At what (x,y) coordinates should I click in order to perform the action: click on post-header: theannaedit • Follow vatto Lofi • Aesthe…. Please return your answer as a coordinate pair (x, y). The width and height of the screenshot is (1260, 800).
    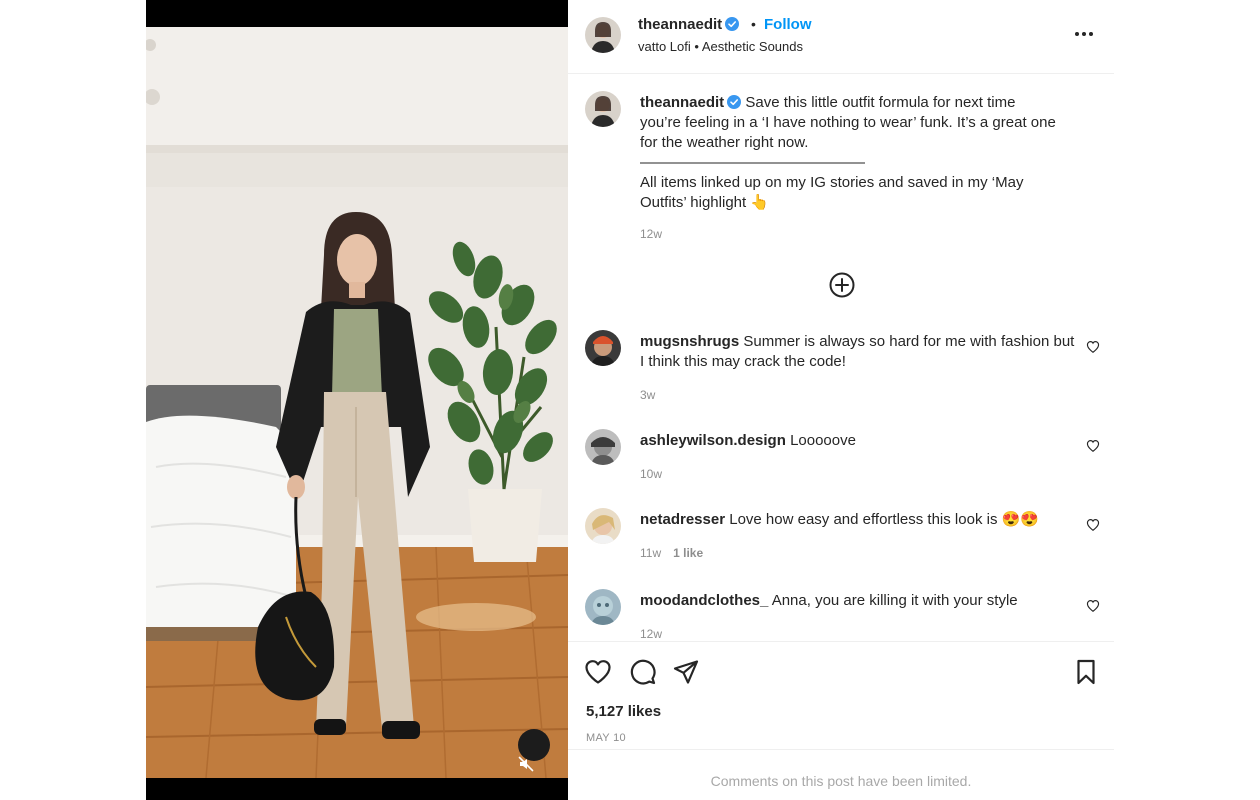
    Looking at the image, I should click on (841, 37).